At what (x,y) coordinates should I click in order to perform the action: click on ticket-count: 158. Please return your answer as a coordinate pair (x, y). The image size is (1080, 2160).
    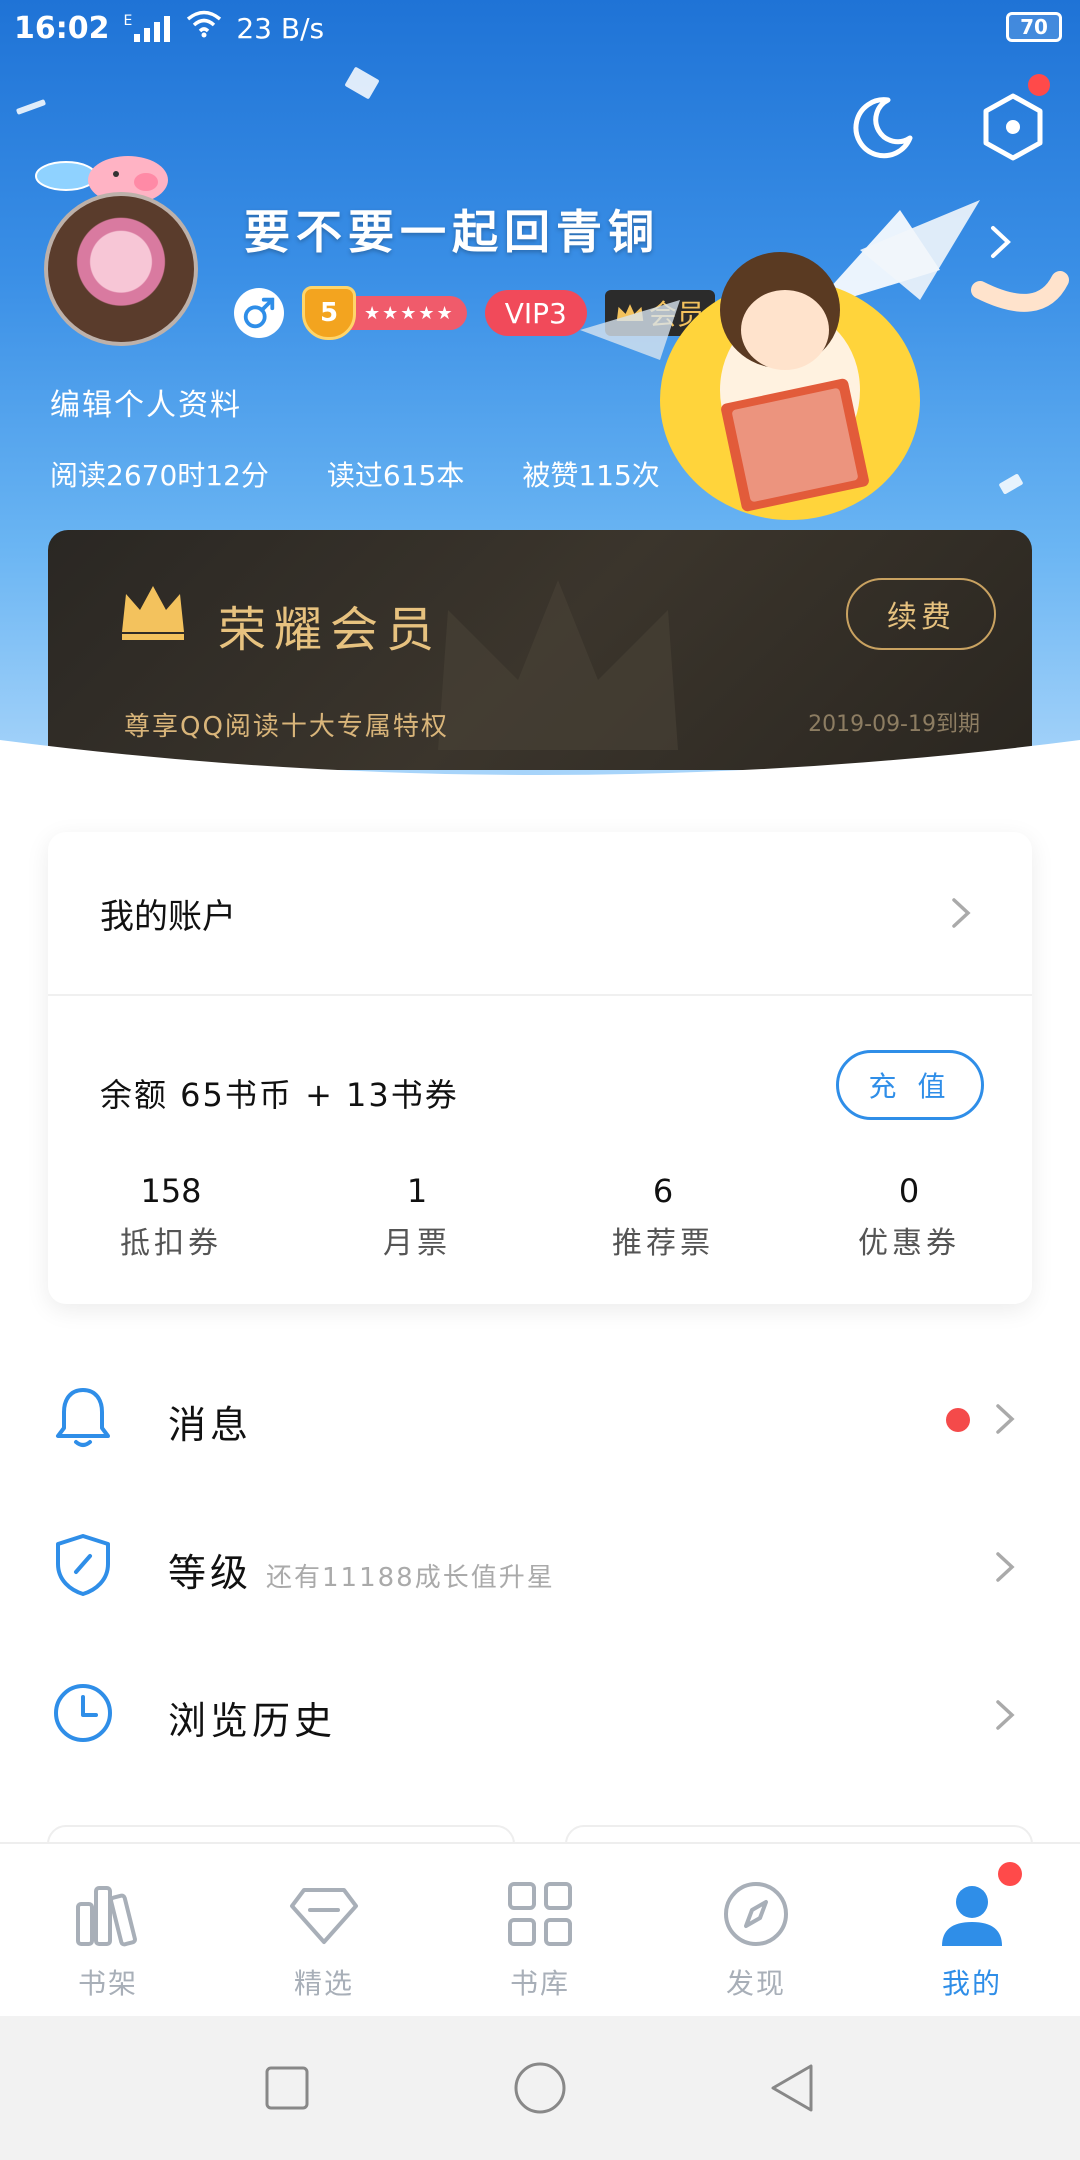
    Looking at the image, I should click on (171, 1191).